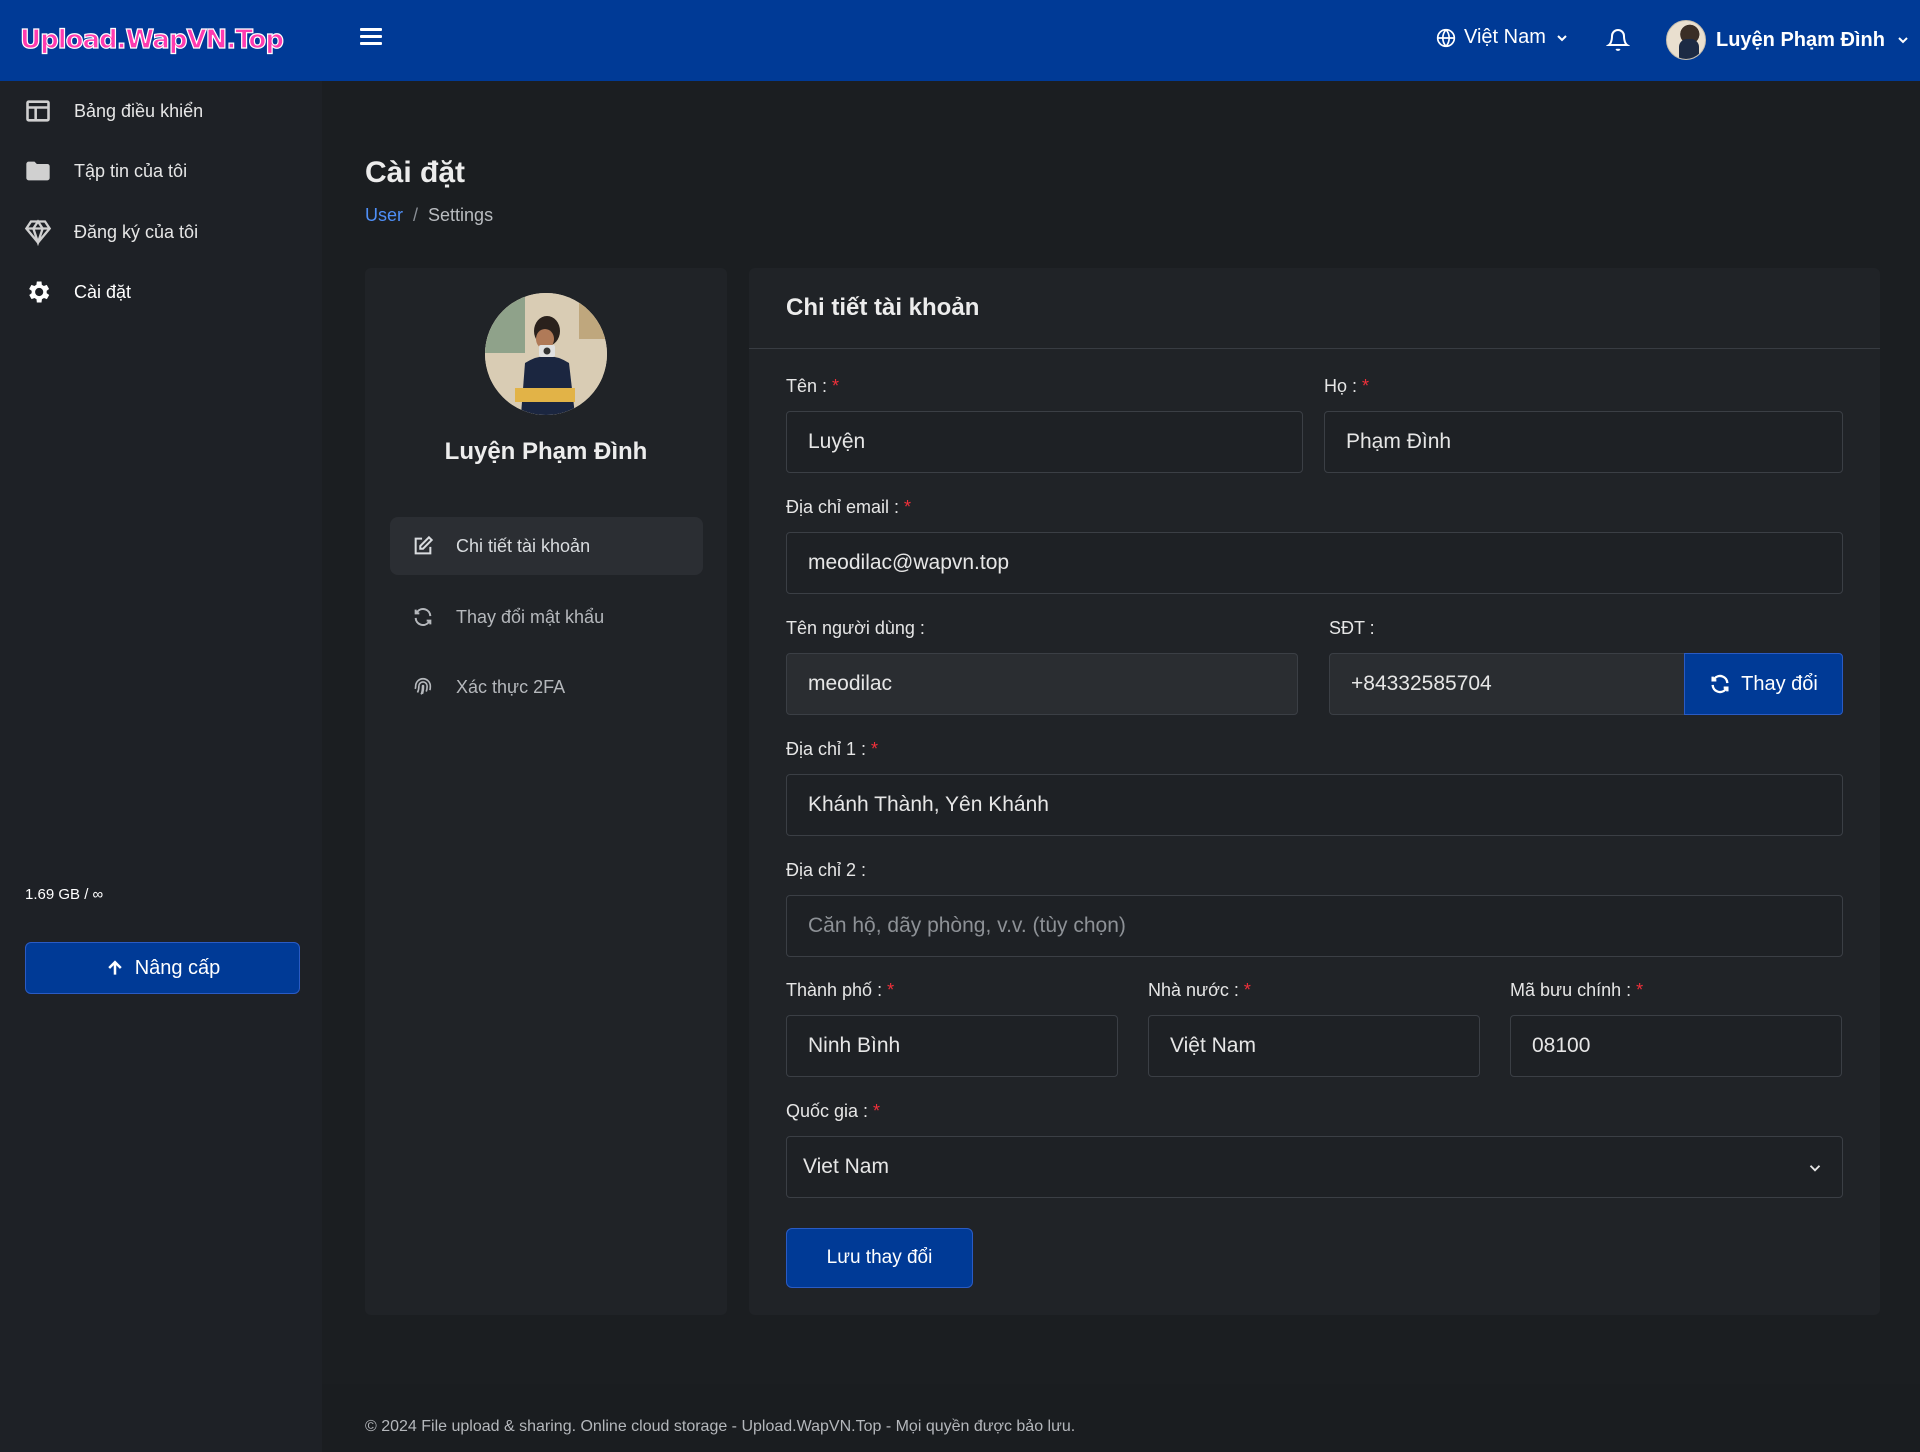  What do you see at coordinates (530, 616) in the screenshot?
I see `tab-label: Thay đổi mật khẩu` at bounding box center [530, 616].